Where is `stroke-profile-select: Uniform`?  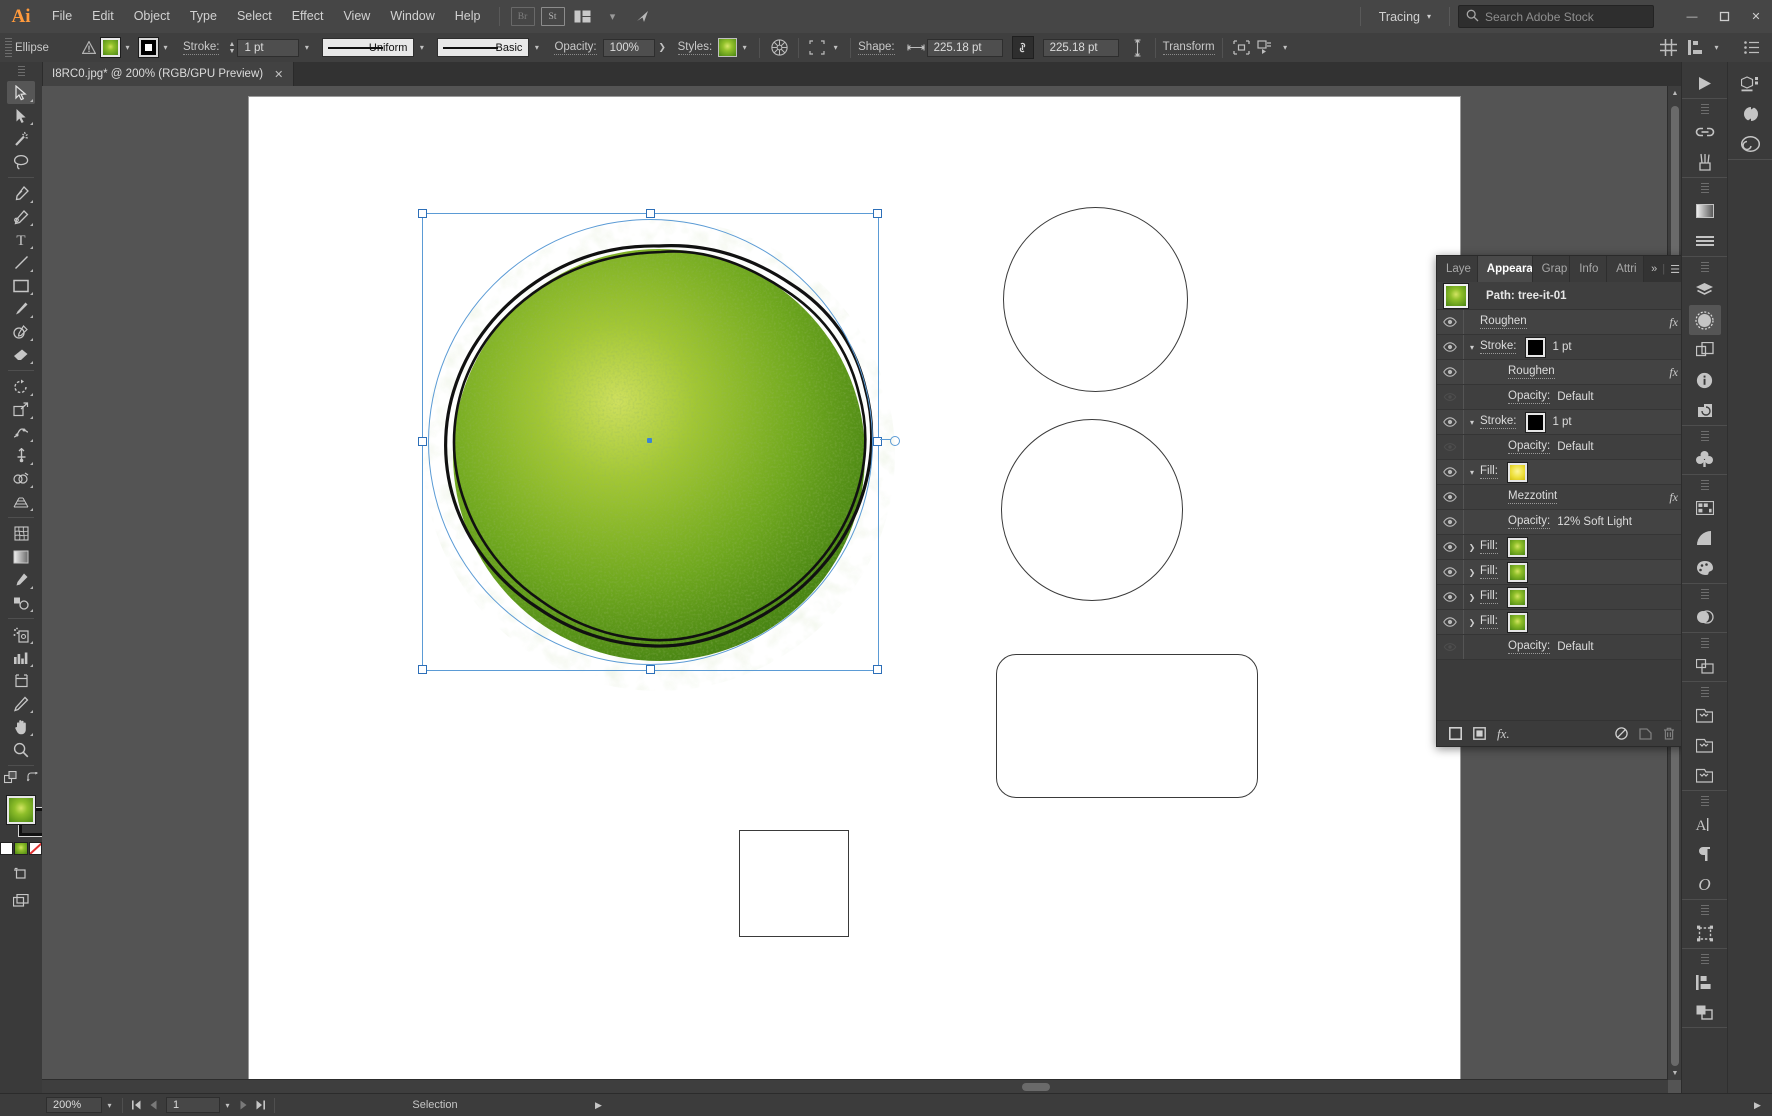
stroke-profile-select: Uniform is located at coordinates (368, 47).